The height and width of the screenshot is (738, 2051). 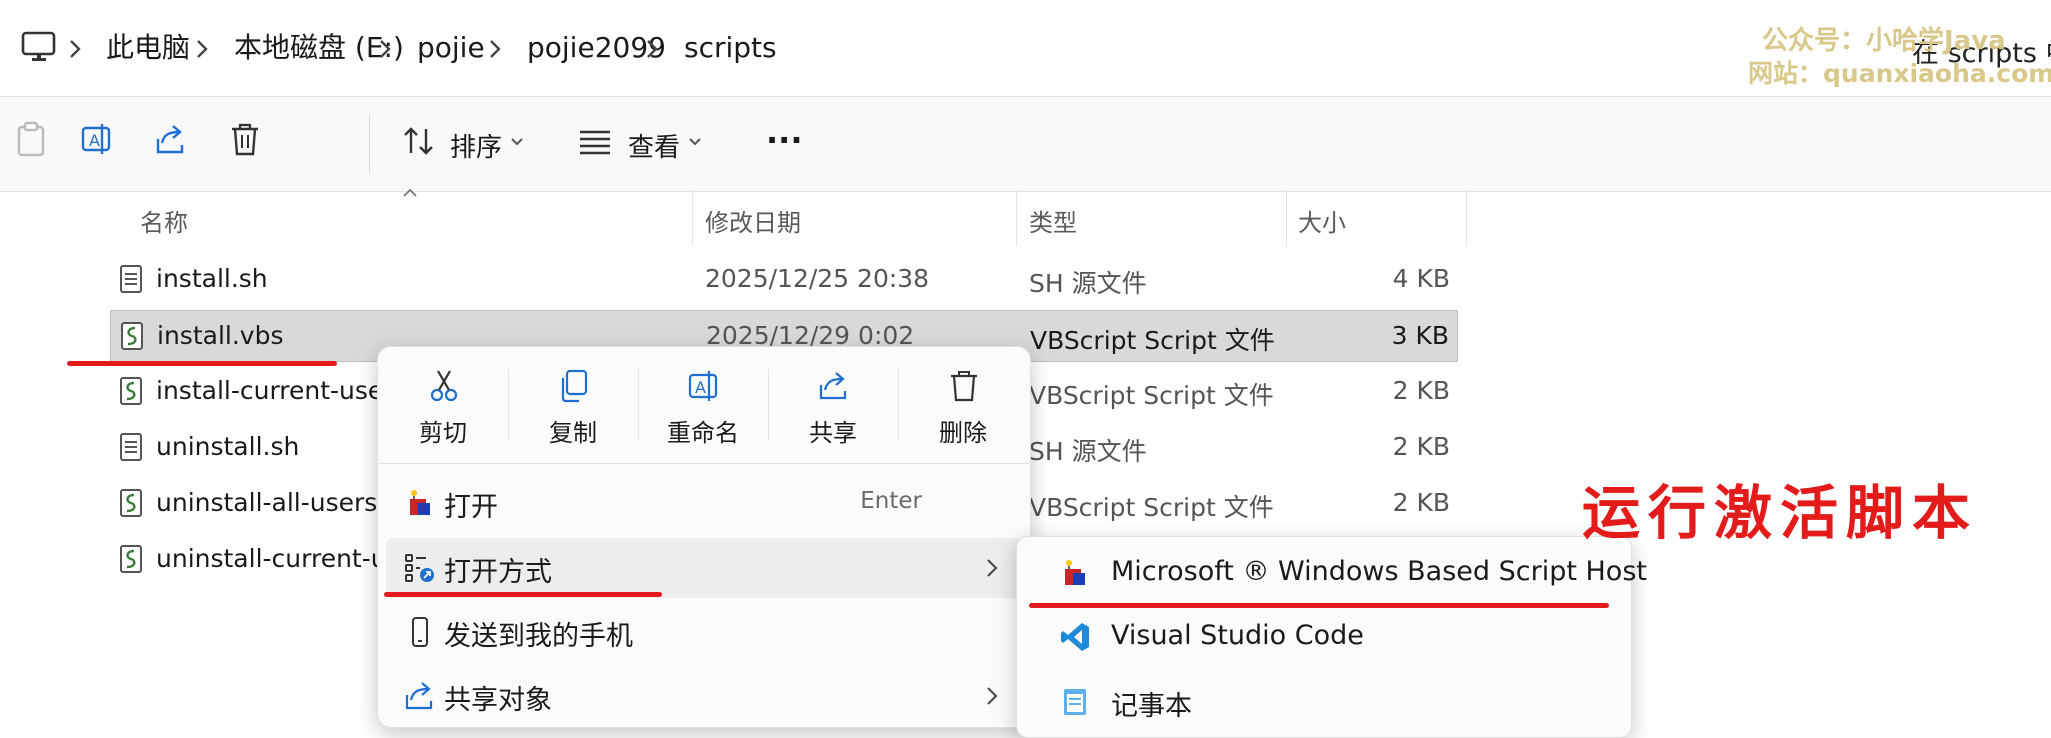 What do you see at coordinates (817, 278) in the screenshot?
I see `file-date: 2025/12/25 20:38` at bounding box center [817, 278].